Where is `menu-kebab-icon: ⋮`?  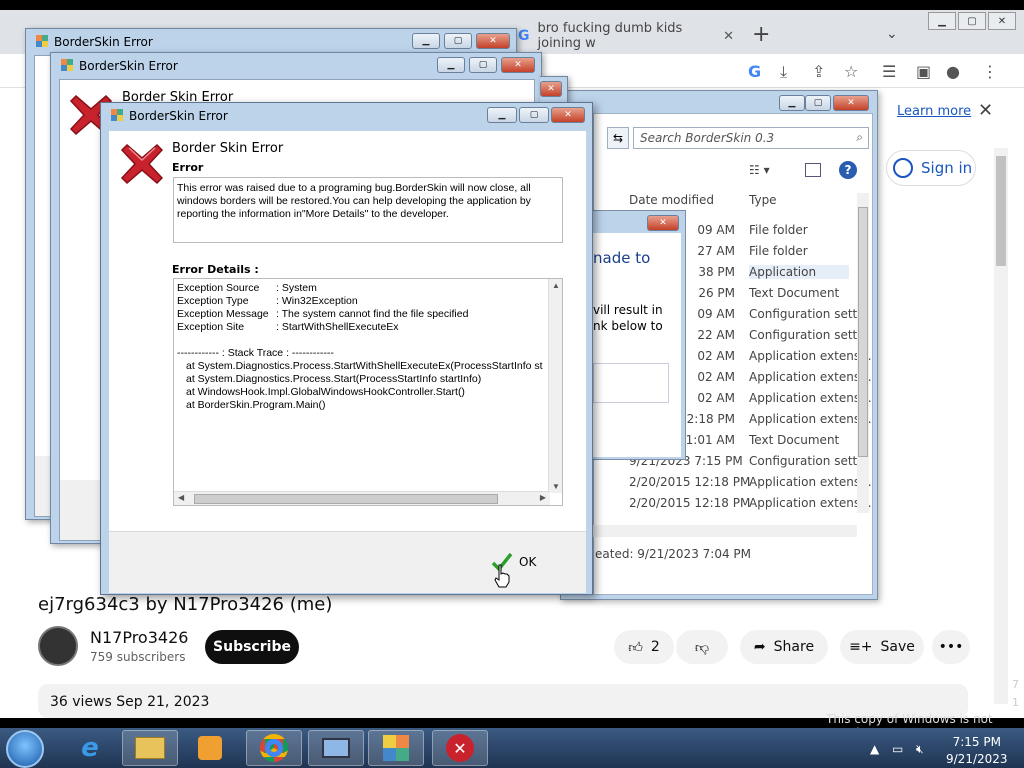
menu-kebab-icon: ⋮ is located at coordinates (990, 71).